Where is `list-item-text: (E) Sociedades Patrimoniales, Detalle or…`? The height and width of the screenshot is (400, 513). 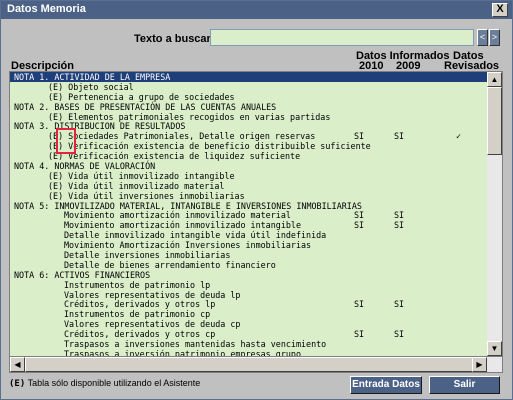 list-item-text: (E) Sociedades Patrimoniales, Detalle or… is located at coordinates (182, 136).